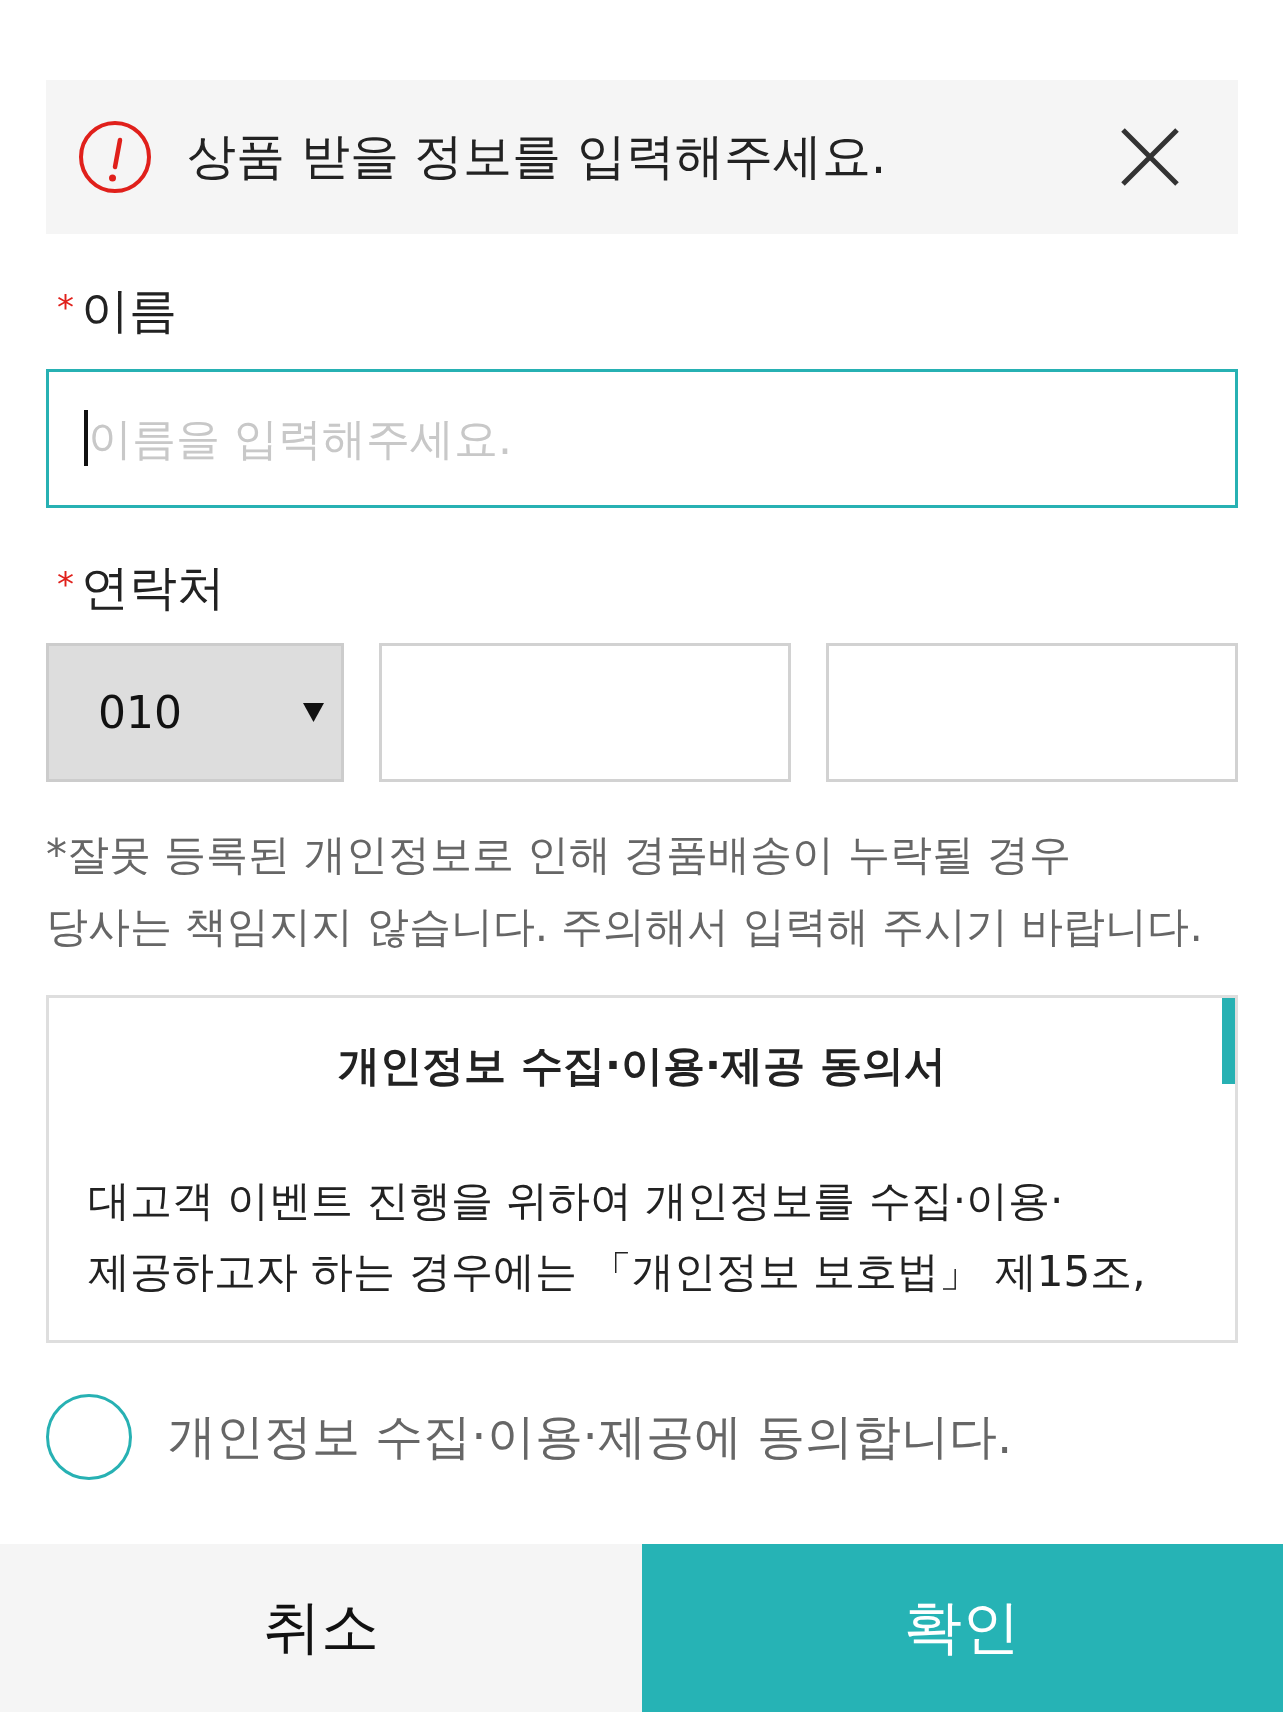 The height and width of the screenshot is (1712, 1283). I want to click on close-button, so click(1150, 157).